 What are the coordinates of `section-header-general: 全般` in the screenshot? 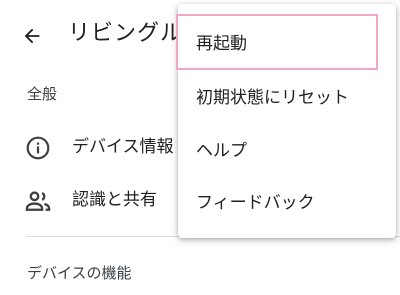 It's located at (42, 94).